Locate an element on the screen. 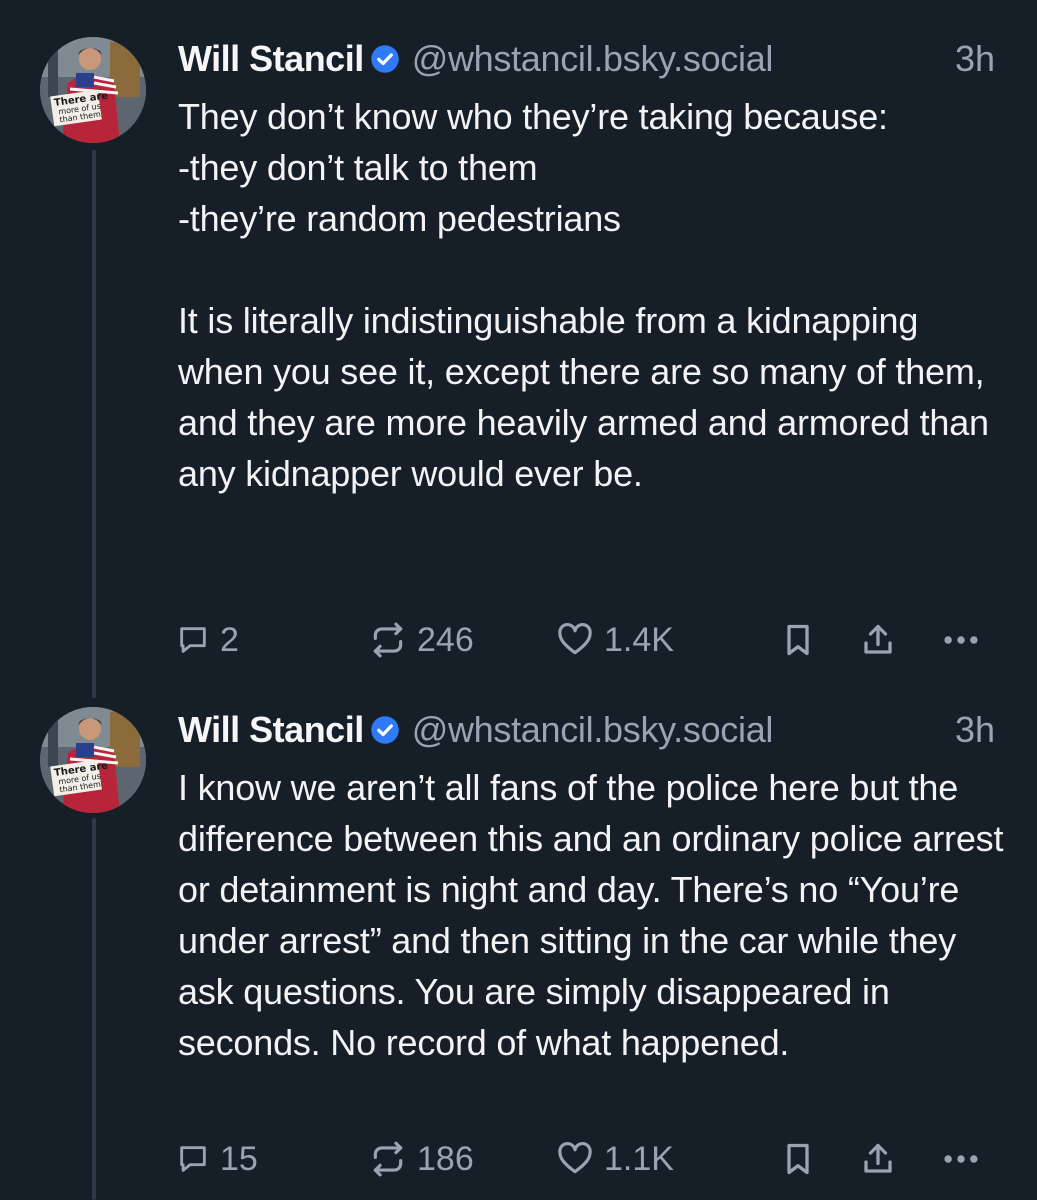 Image resolution: width=1037 pixels, height=1200 pixels. post-actions: 15 186 1.1K is located at coordinates (586, 1159).